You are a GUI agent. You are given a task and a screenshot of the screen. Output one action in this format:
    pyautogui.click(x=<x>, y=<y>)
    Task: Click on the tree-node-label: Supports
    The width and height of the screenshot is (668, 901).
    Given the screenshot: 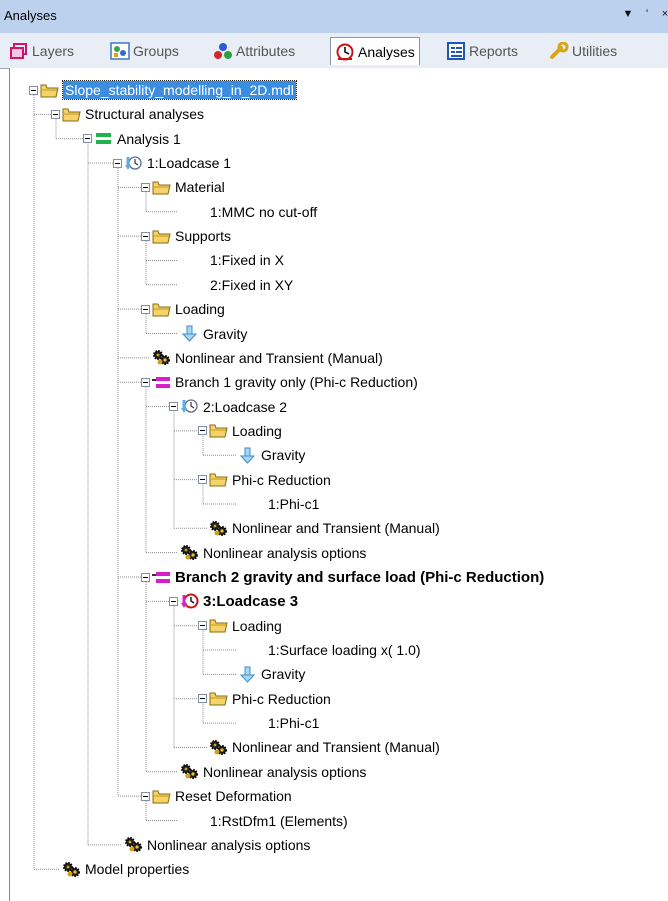 What is the action you would take?
    pyautogui.click(x=203, y=236)
    